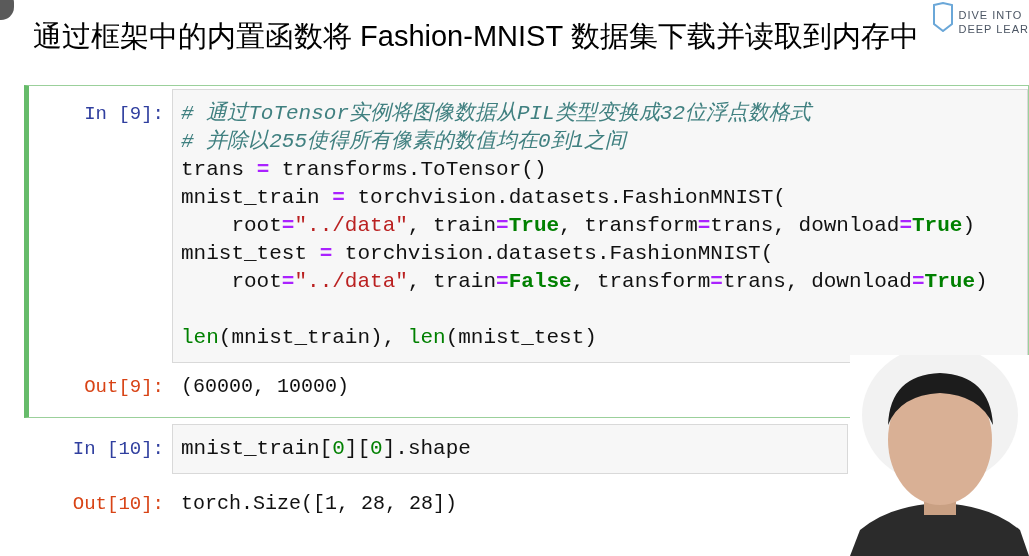 The width and height of the screenshot is (1029, 556). I want to click on code-line: len(mnist_train), len(mnist_test), so click(389, 338).